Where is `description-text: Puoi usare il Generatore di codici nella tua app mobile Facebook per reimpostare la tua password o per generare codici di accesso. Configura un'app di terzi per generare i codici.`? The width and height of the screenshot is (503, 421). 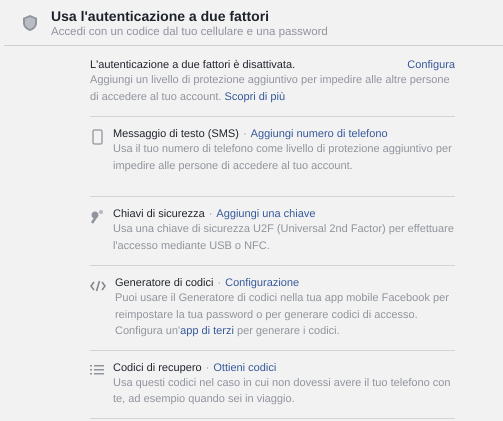 description-text: Puoi usare il Generatore di codici nella tua app mobile Facebook per reimpostare la tua password o per generare codici di accesso. Configura un'app di terzi per generare i codici. is located at coordinates (282, 315).